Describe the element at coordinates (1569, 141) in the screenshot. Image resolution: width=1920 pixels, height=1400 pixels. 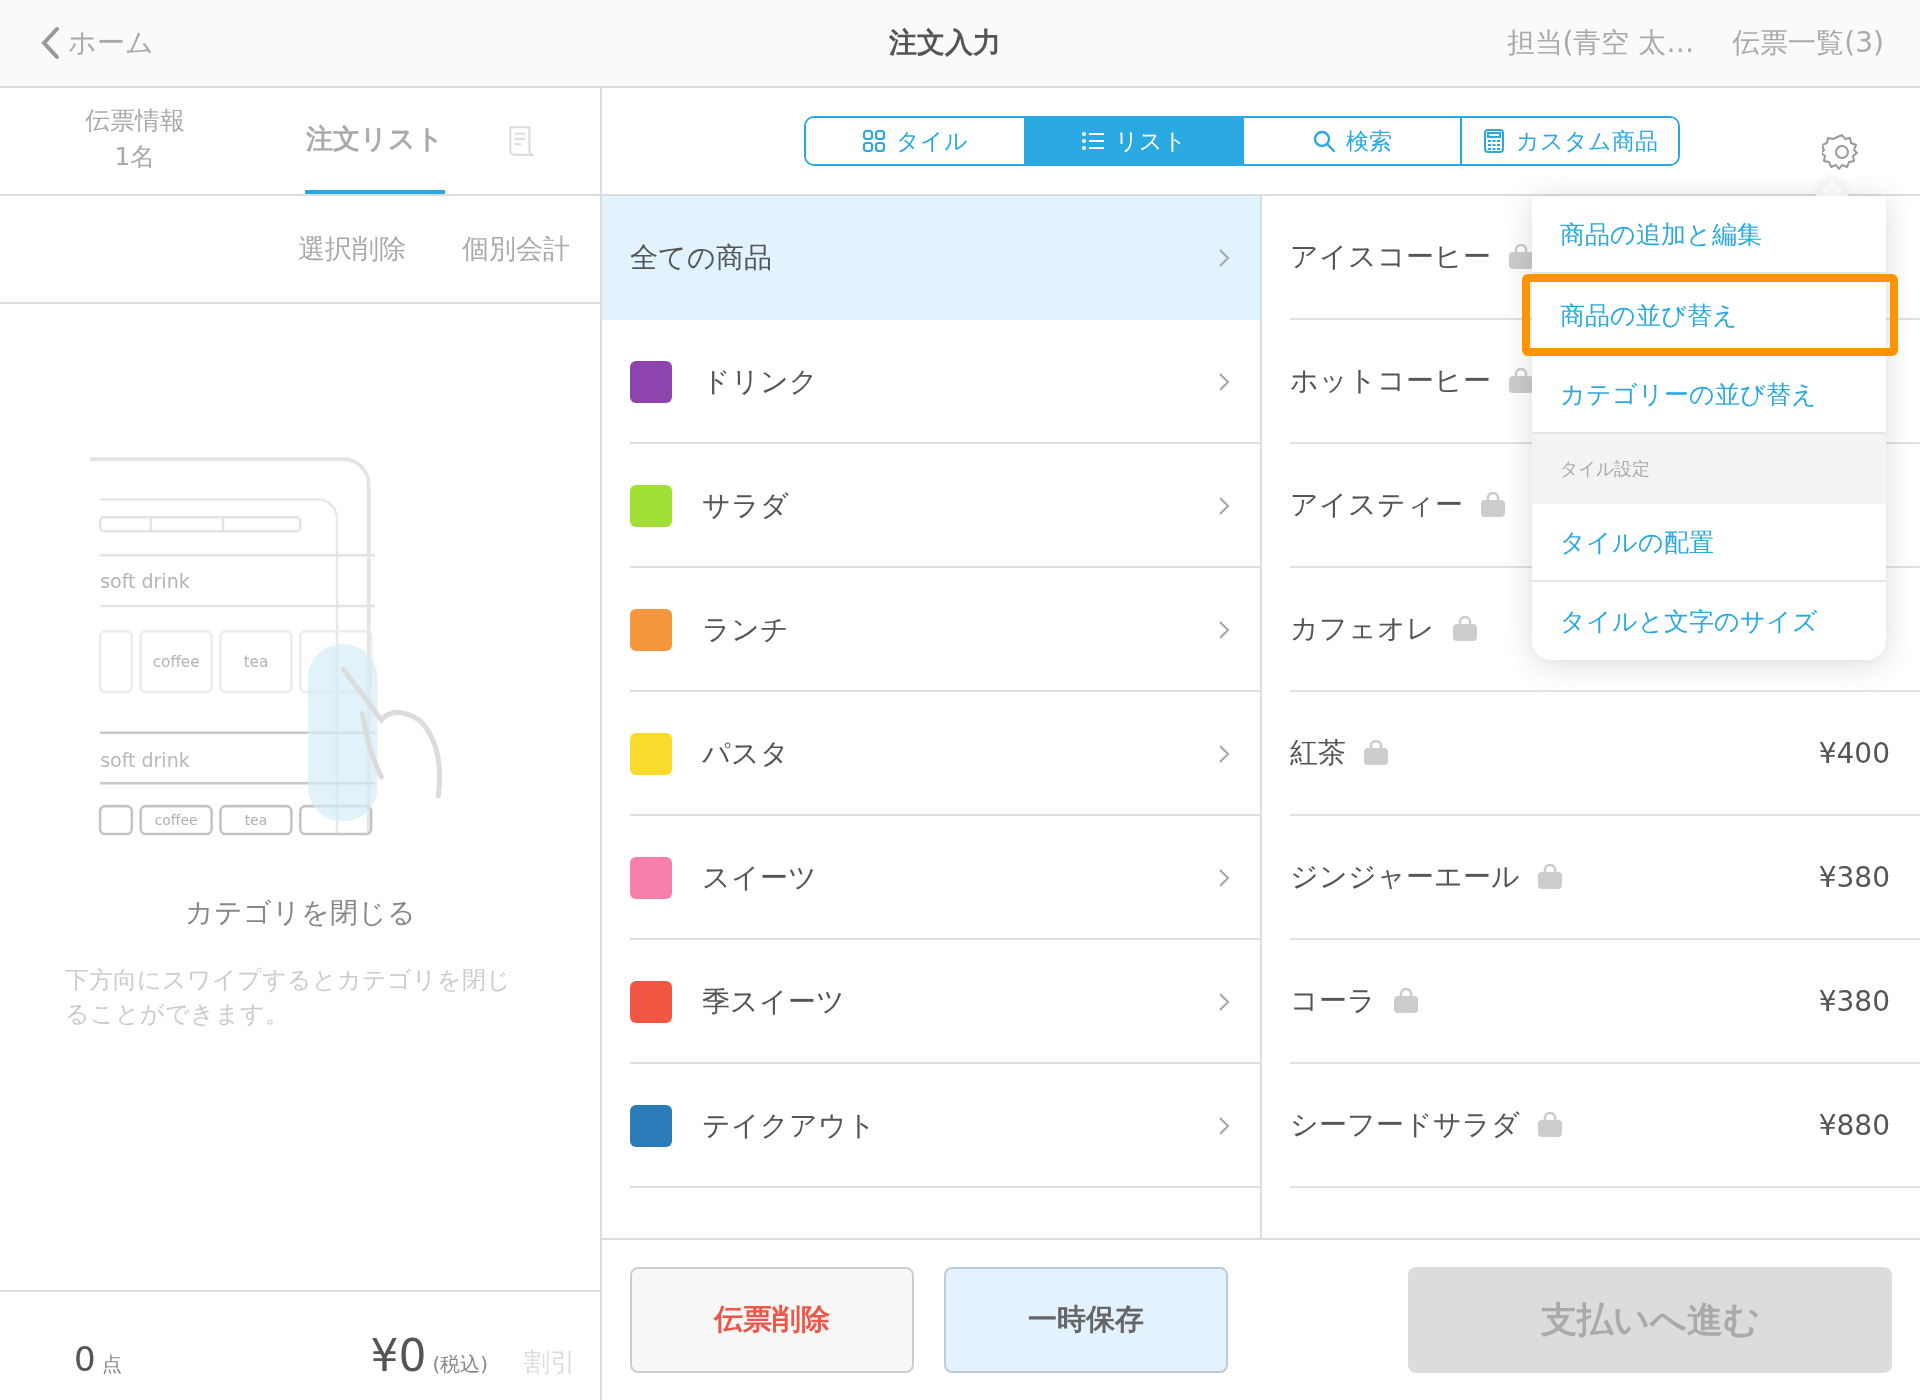
I see `view-tab: カスタム商品` at that location.